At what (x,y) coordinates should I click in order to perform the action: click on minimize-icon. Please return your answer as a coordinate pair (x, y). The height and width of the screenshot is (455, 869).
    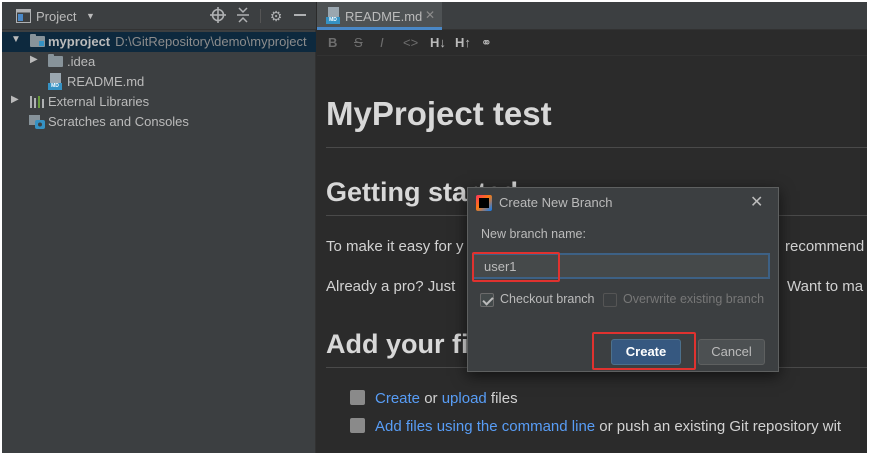
    Looking at the image, I should click on (300, 16).